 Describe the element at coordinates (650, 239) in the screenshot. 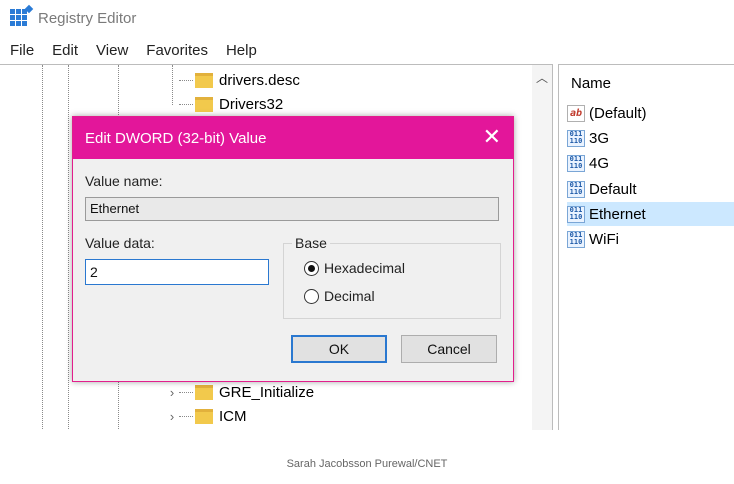

I see `value-item-wifi: 011 110 WiFi` at that location.